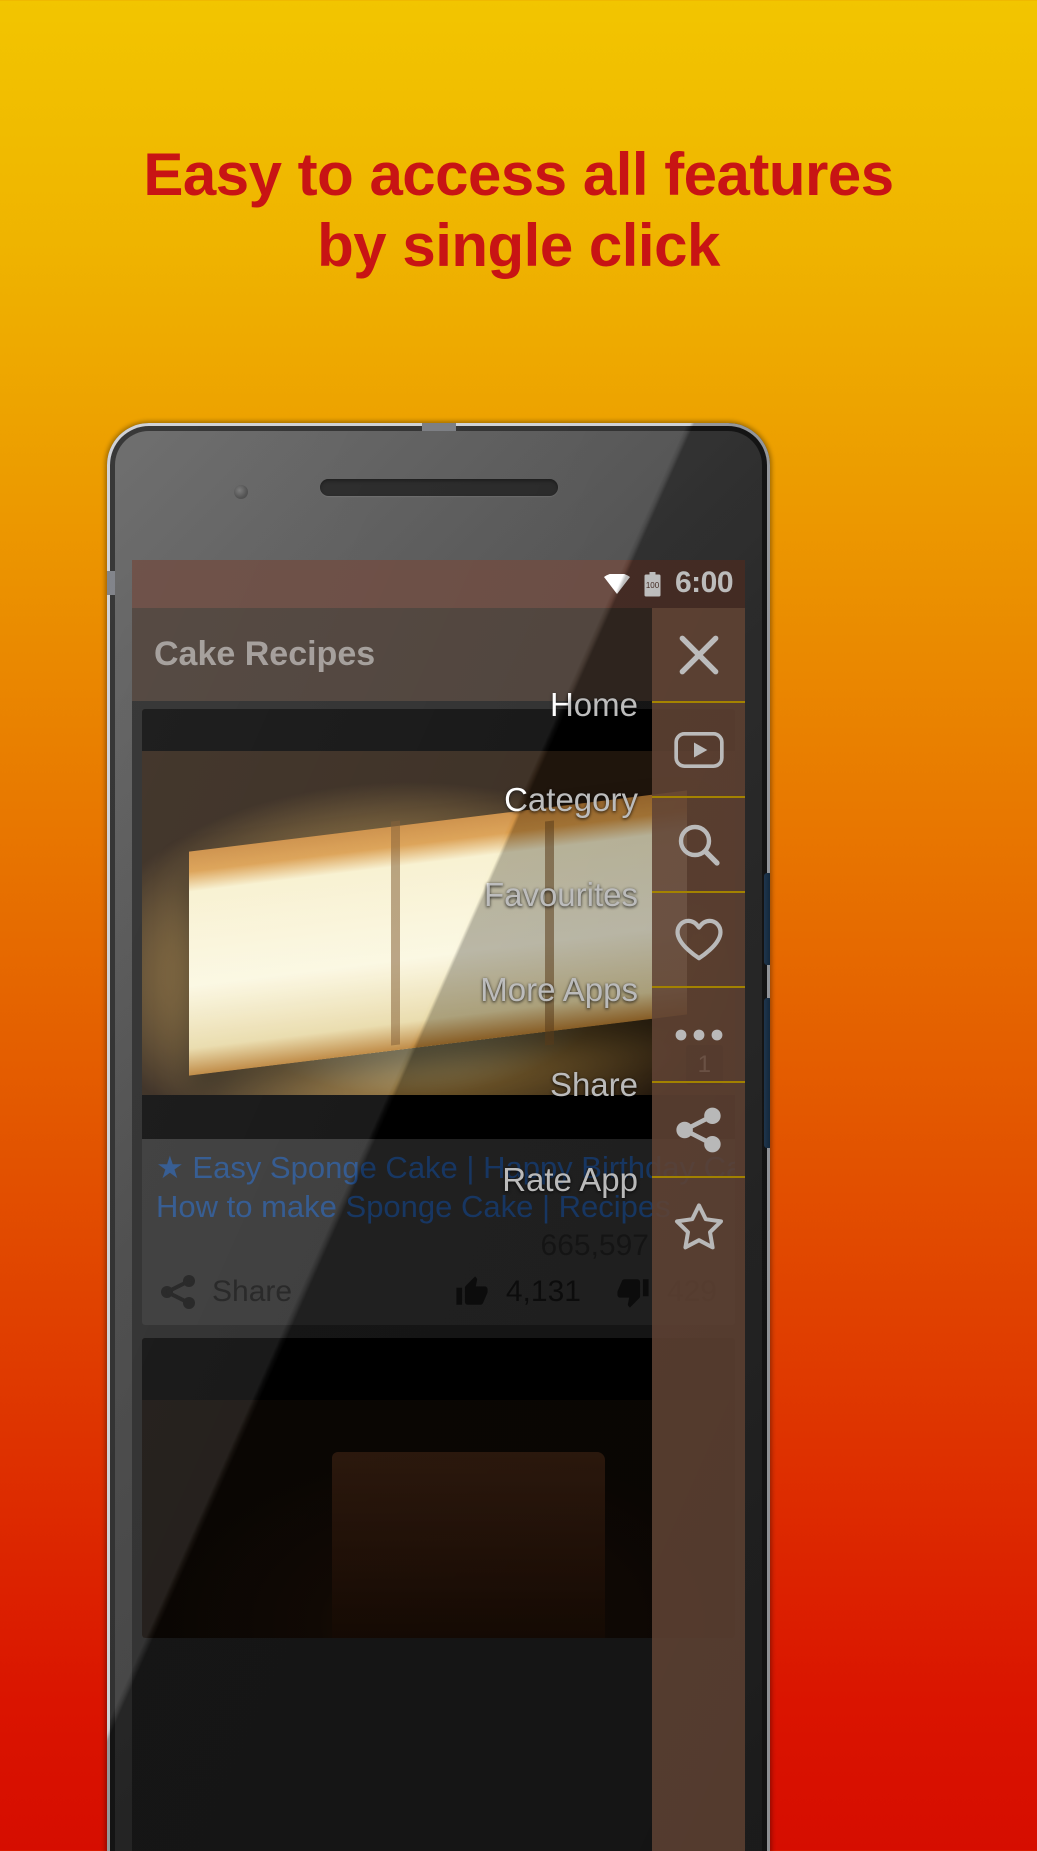 Image resolution: width=1037 pixels, height=1851 pixels. I want to click on volume-button, so click(767, 1073).